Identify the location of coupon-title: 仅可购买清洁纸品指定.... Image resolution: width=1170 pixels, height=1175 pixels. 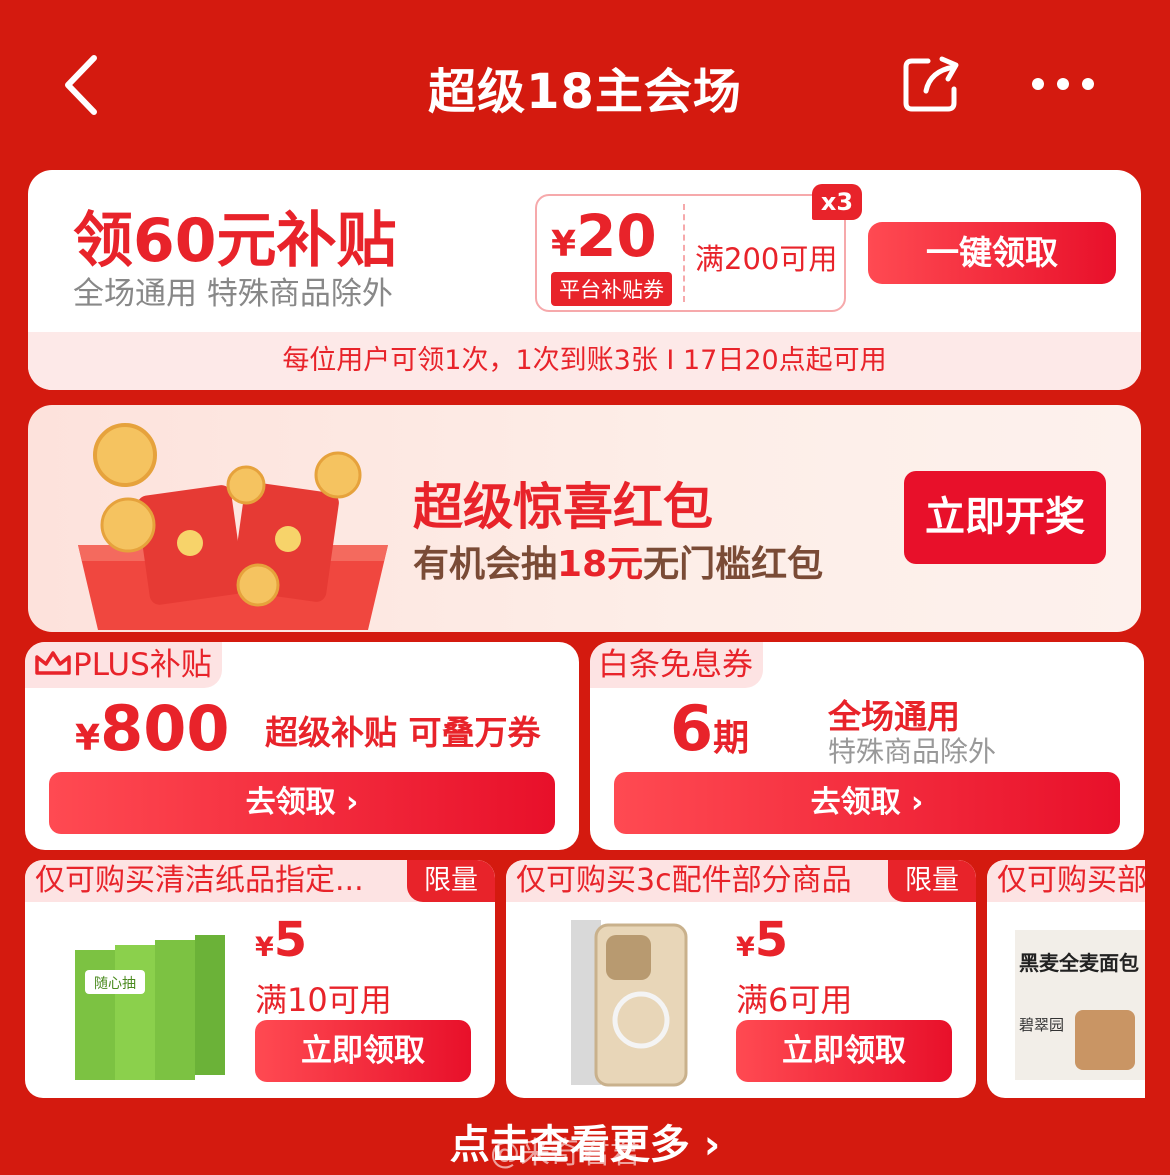
(199, 880).